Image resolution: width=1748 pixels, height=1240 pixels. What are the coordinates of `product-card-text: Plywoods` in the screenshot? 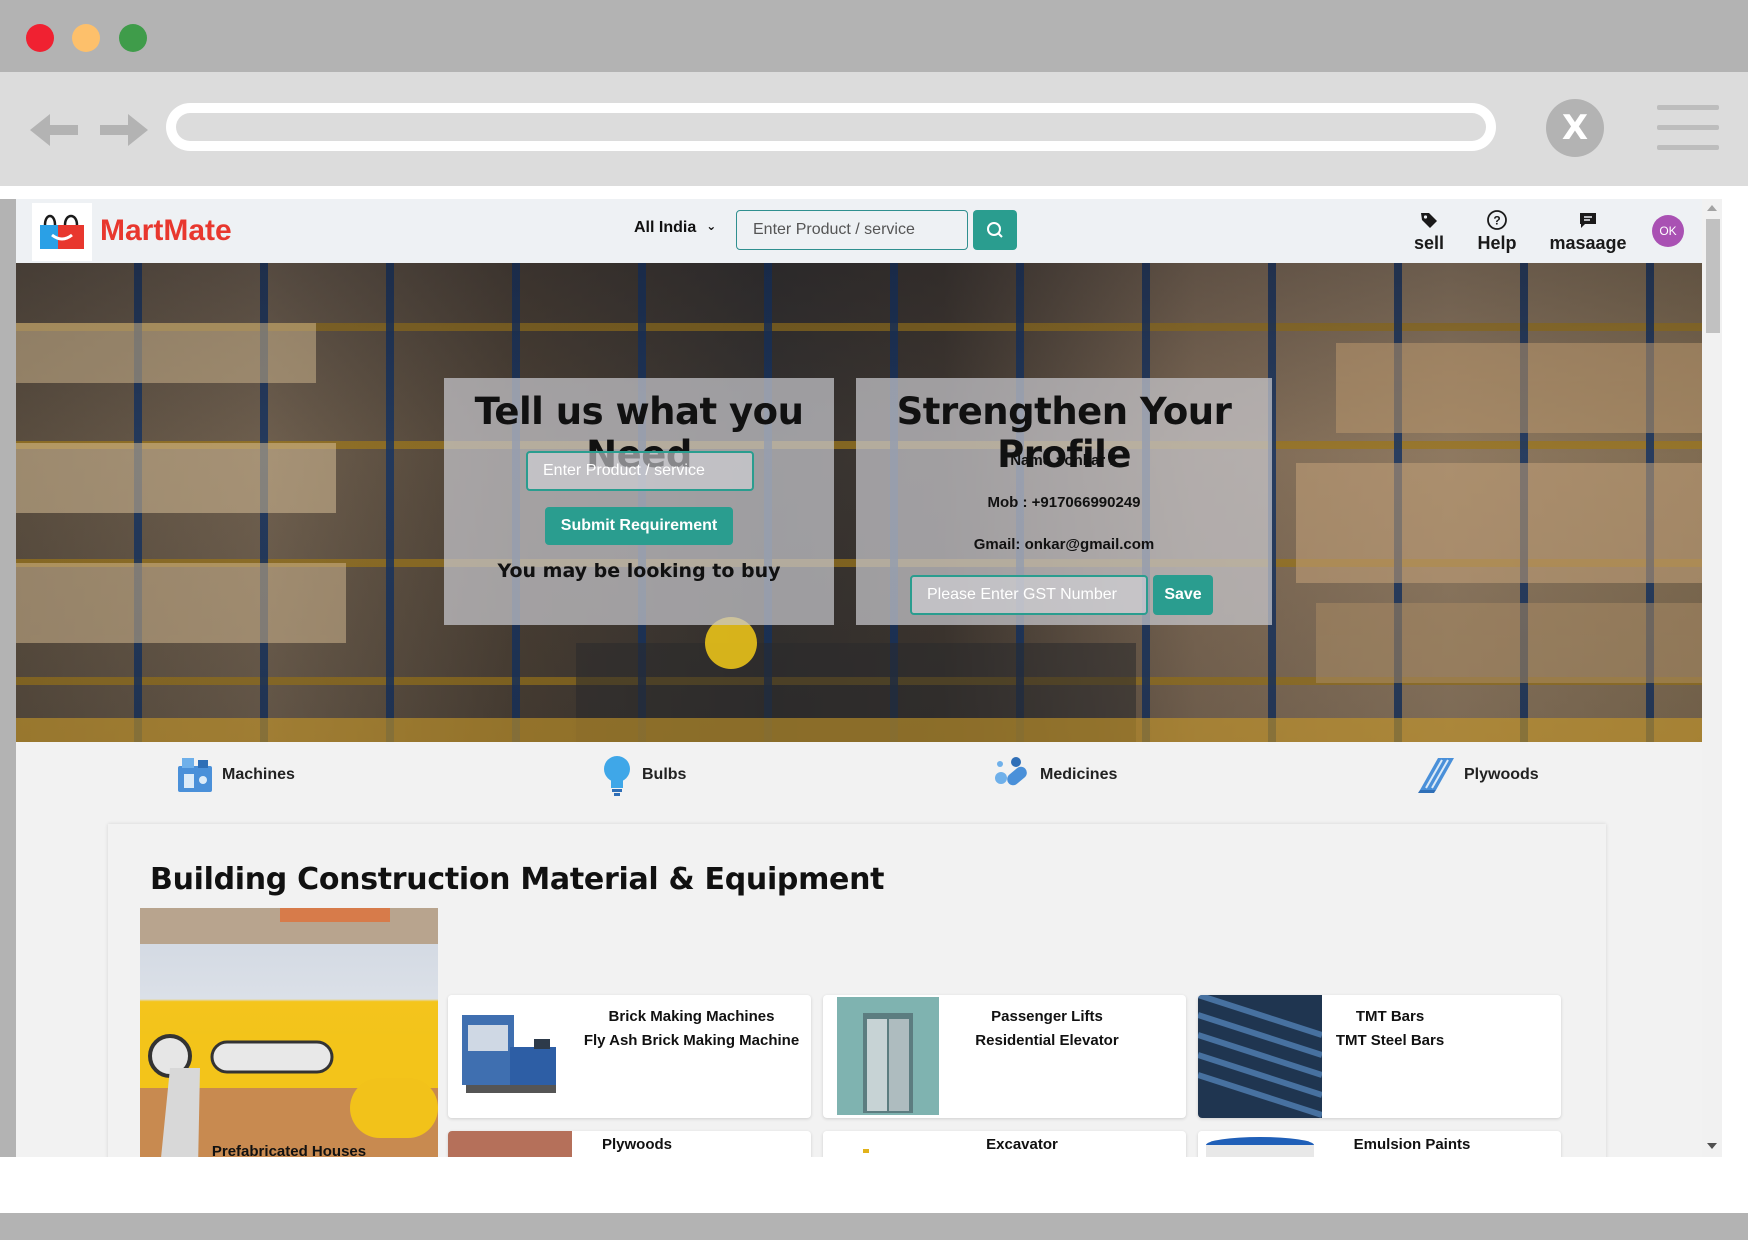 It's located at (637, 1145).